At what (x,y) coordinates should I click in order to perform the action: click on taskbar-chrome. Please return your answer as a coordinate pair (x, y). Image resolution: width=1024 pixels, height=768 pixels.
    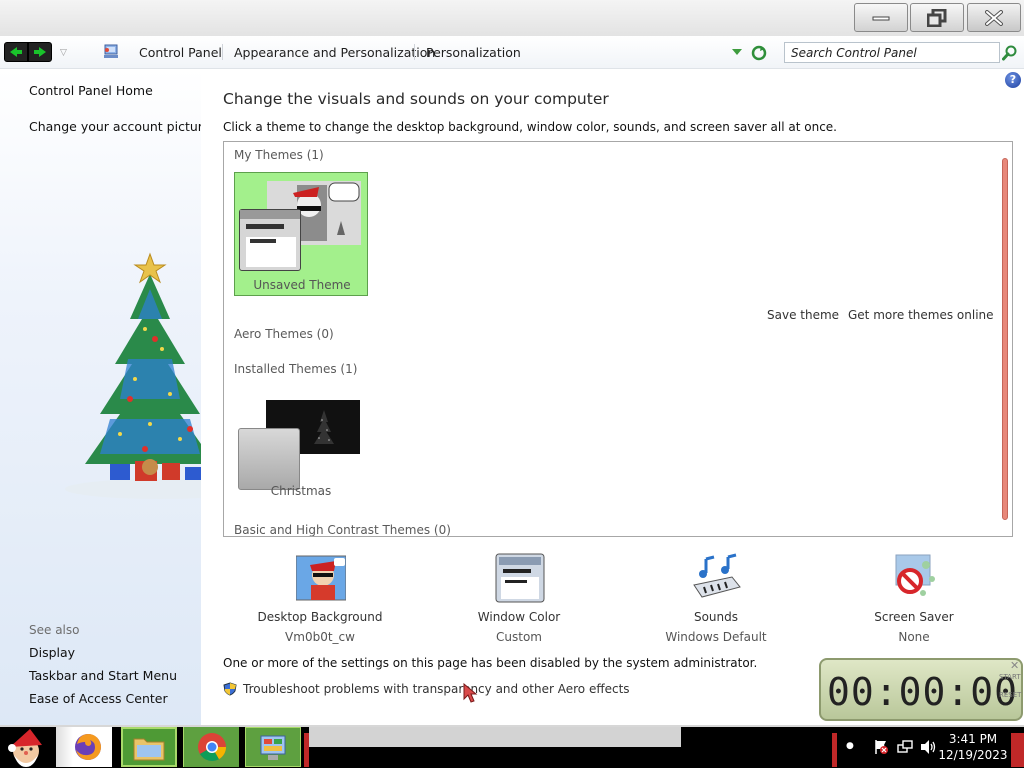
    Looking at the image, I should click on (211, 747).